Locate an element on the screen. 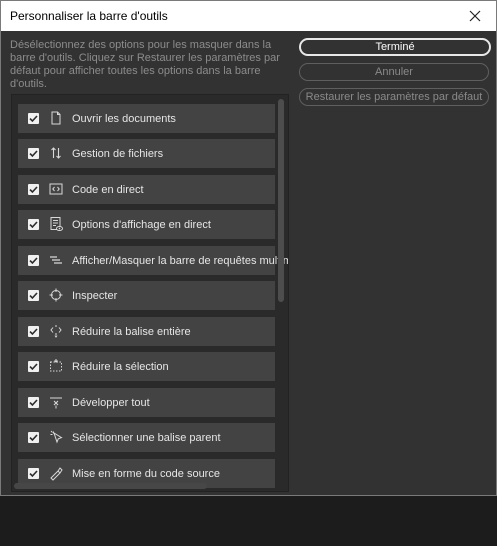  file-transfer-icon is located at coordinates (56, 153).